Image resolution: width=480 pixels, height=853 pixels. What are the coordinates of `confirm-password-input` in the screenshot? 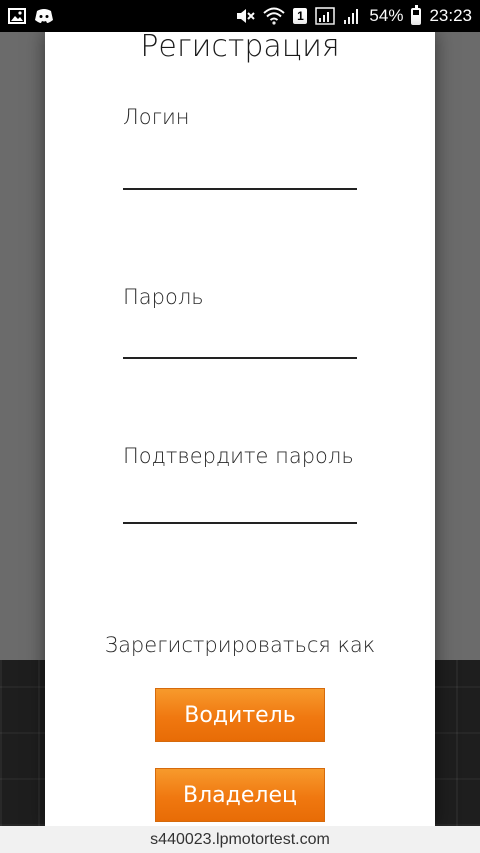 It's located at (240, 509).